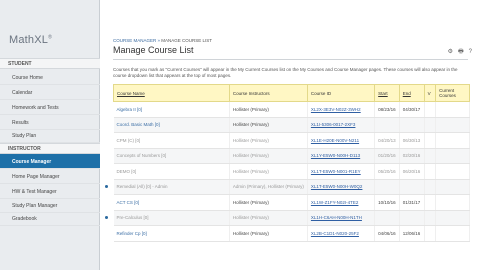 This screenshot has width=480, height=270. What do you see at coordinates (29, 40) in the screenshot?
I see `logo-text: MathXL` at bounding box center [29, 40].